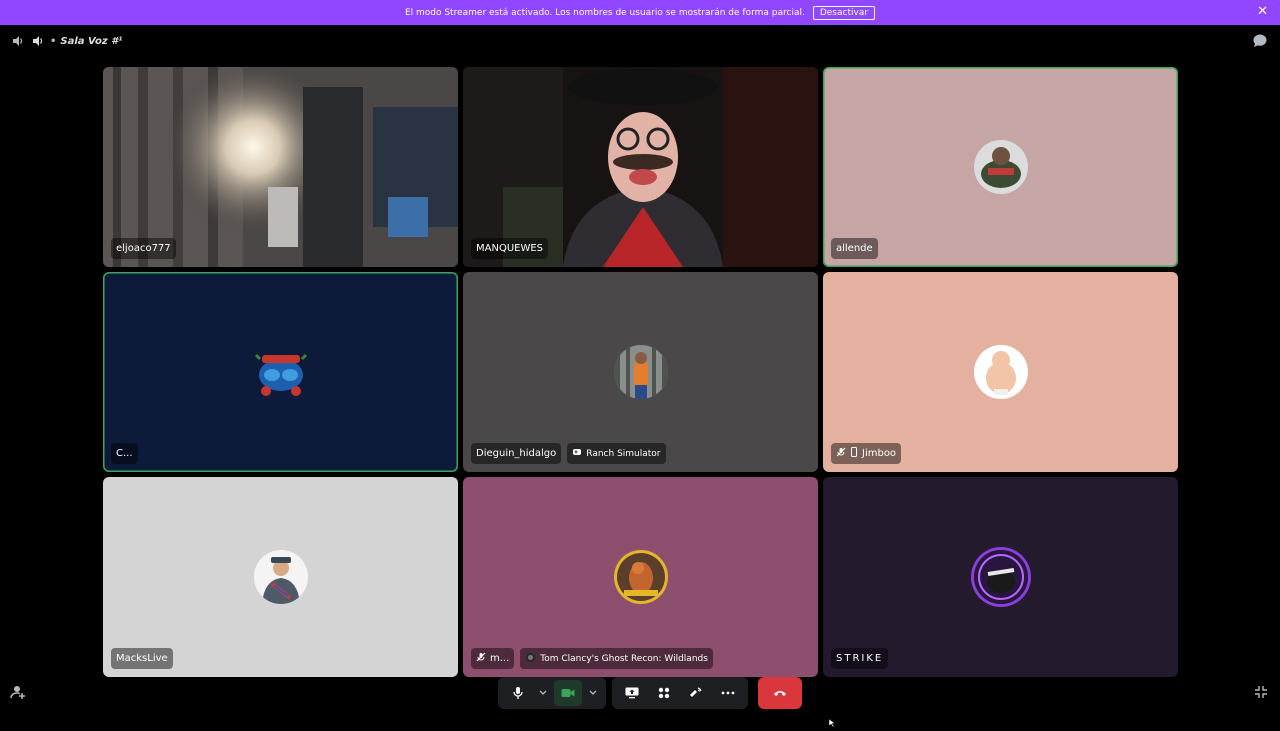 This screenshot has width=1280, height=731. I want to click on participant-tile-manquewes: MANQUEWES, so click(640, 167).